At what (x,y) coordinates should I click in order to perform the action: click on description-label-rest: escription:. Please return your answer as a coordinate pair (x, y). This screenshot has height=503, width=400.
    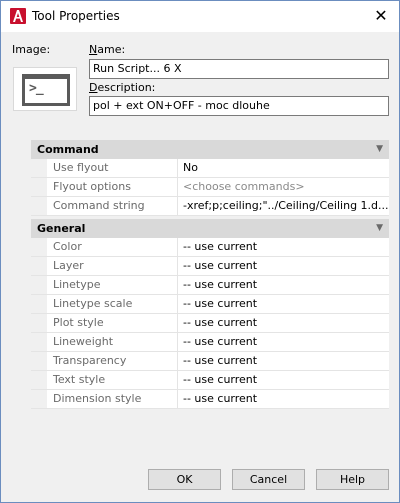
    Looking at the image, I should click on (126, 87).